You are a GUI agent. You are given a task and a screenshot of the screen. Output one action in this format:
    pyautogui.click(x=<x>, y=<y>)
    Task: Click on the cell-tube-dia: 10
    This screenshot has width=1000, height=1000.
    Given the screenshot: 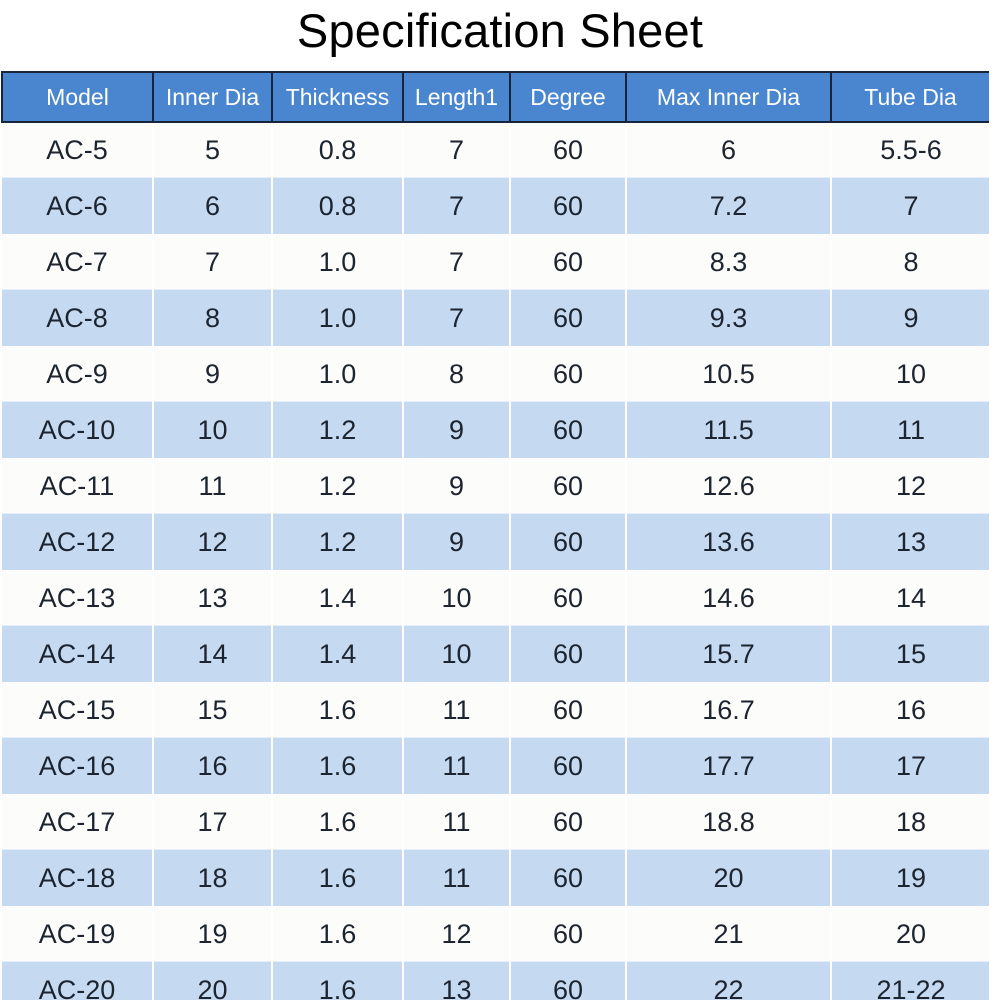 What is the action you would take?
    pyautogui.click(x=910, y=374)
    